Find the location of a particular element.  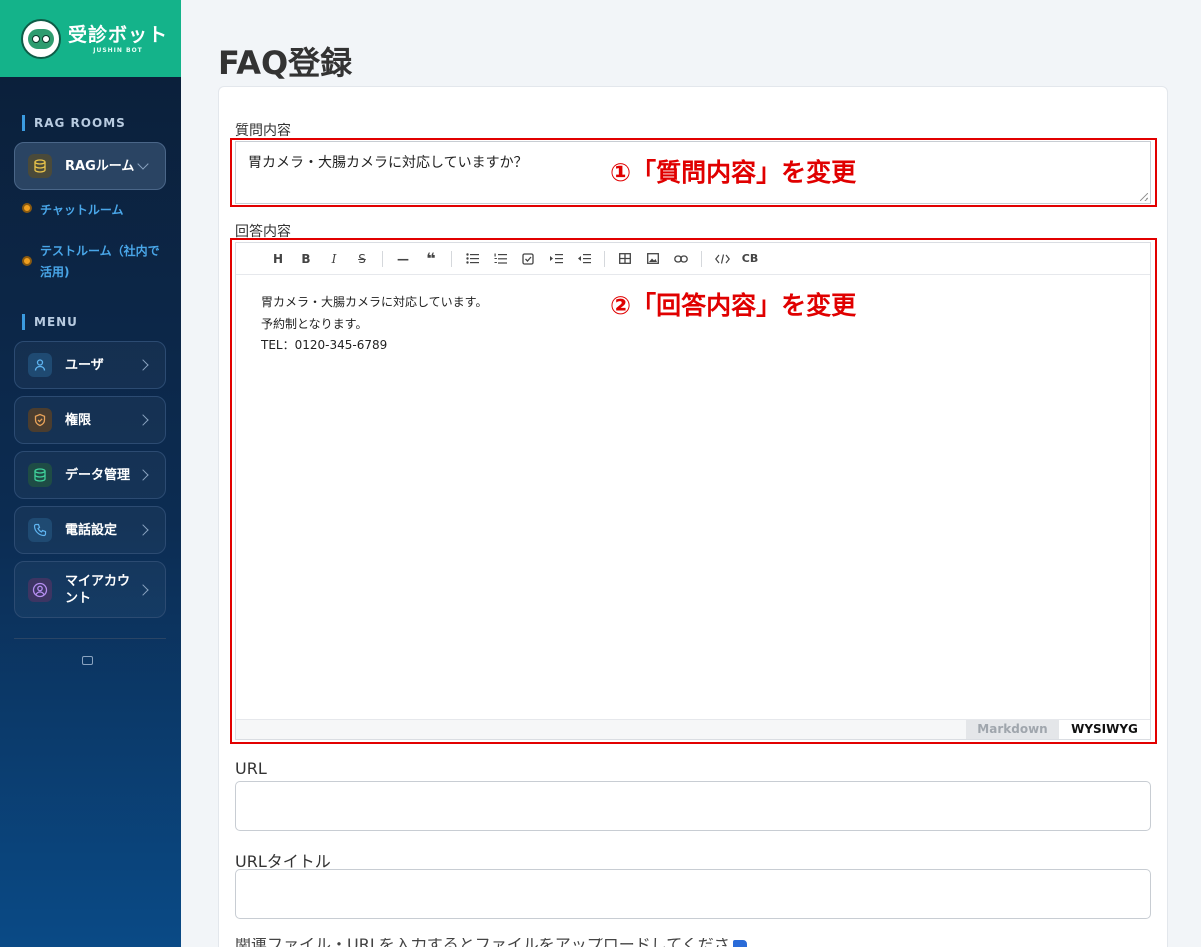

nav-label: 電話設定 is located at coordinates (91, 530).